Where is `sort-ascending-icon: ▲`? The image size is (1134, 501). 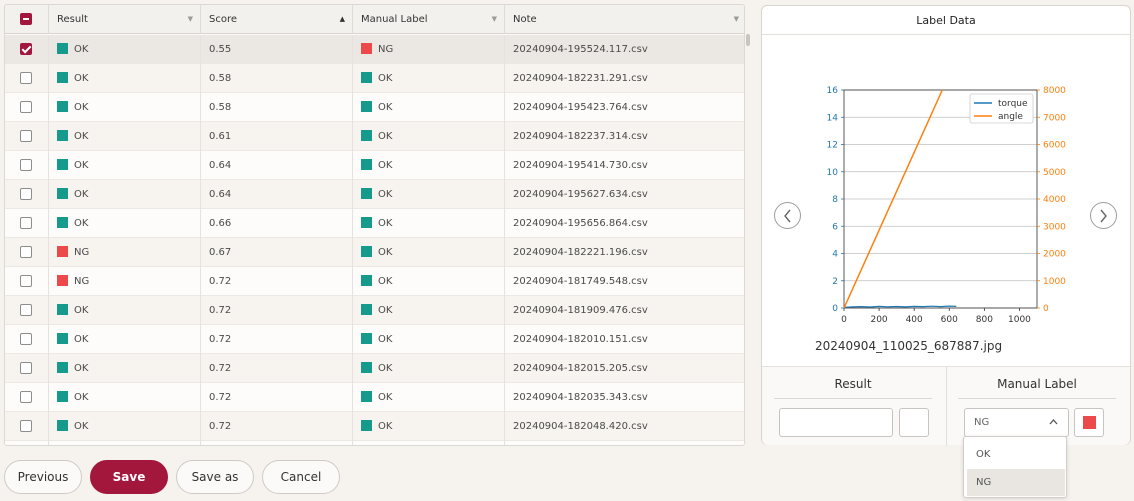
sort-ascending-icon: ▲ is located at coordinates (342, 19).